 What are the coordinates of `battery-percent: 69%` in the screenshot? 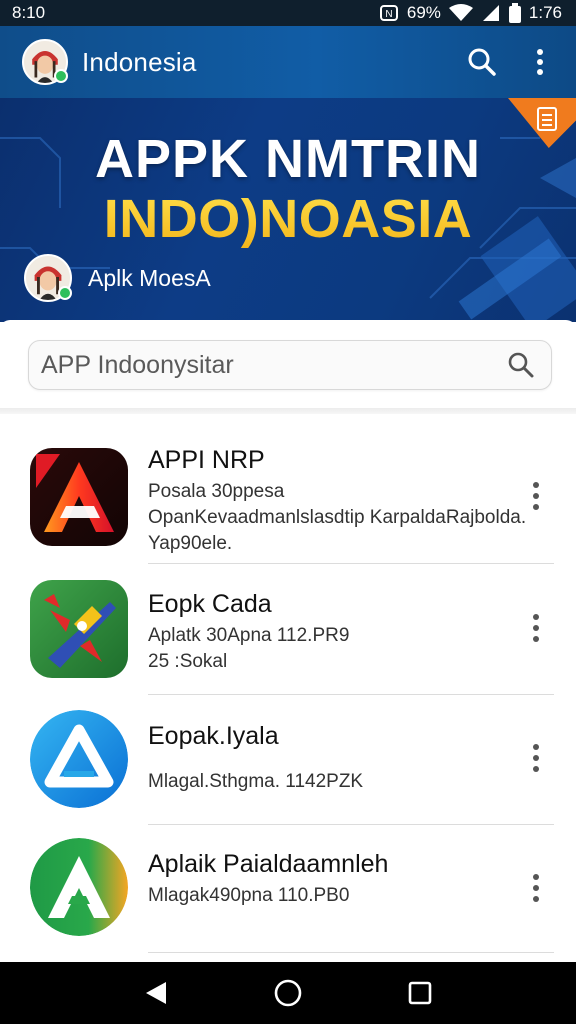 It's located at (423, 12).